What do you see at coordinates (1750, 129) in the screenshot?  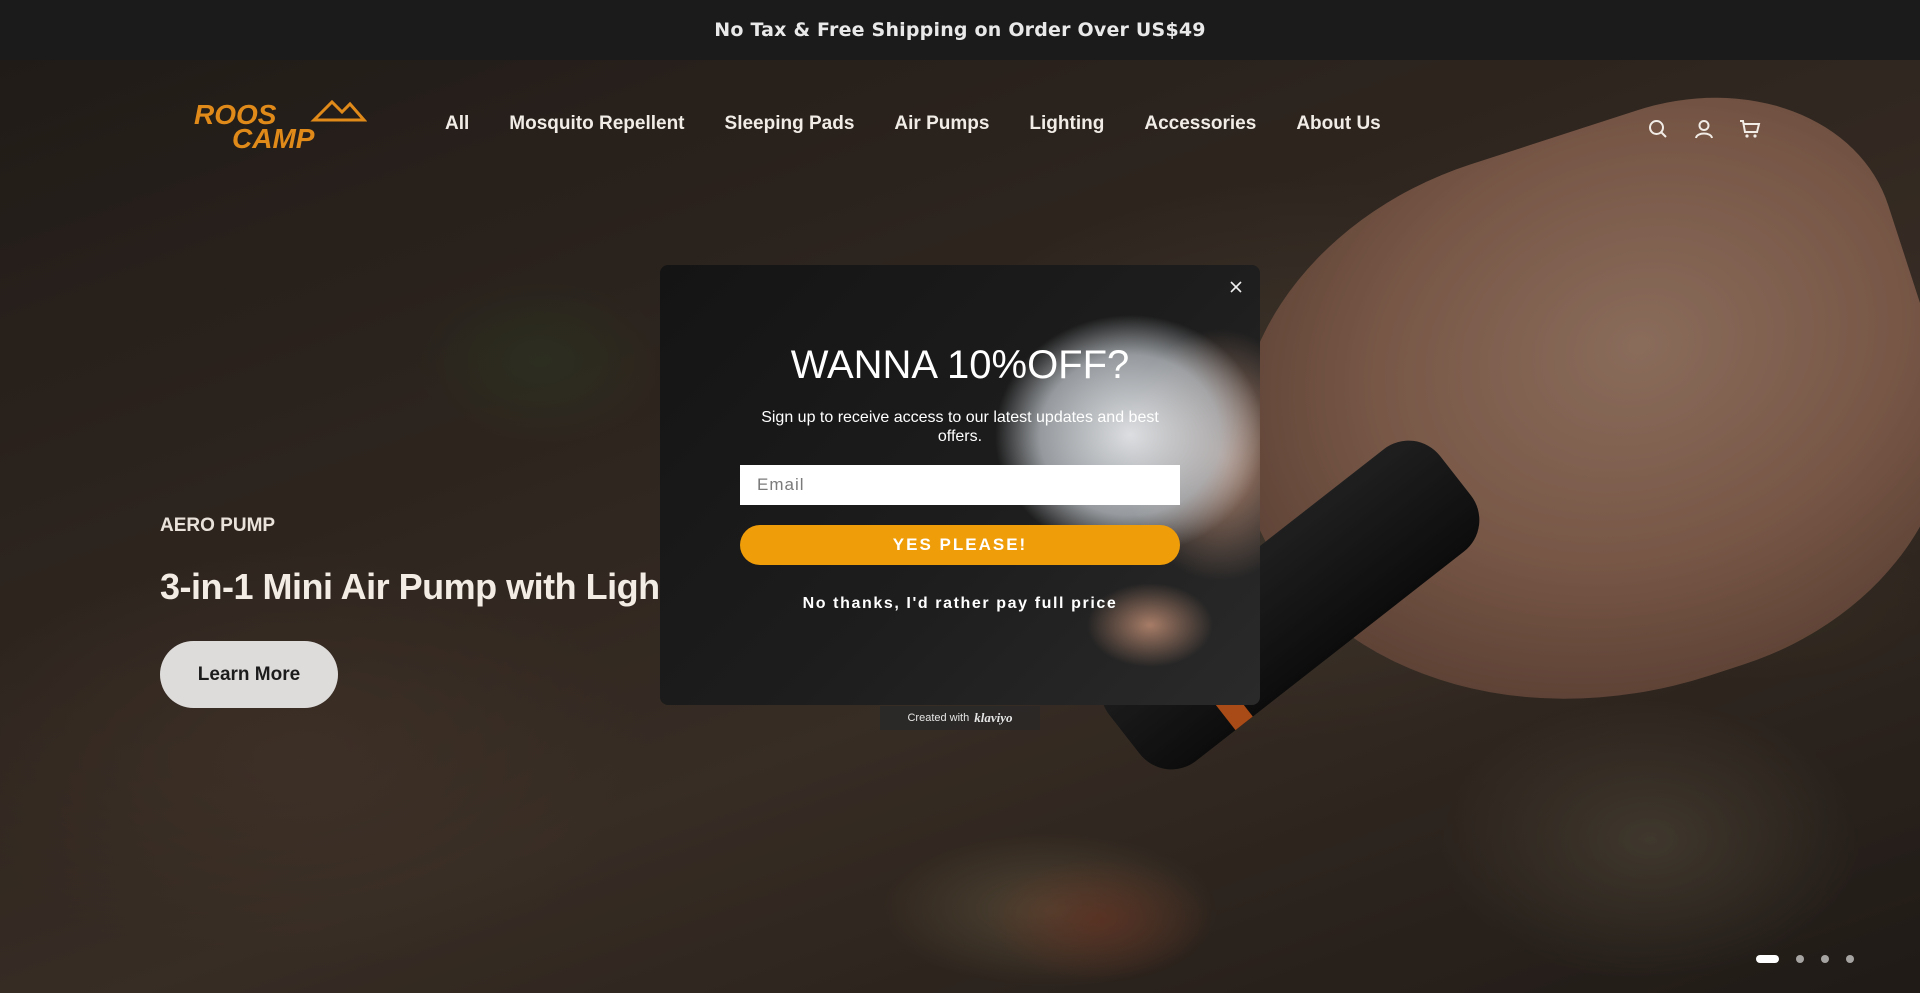 I see `cart-icon` at bounding box center [1750, 129].